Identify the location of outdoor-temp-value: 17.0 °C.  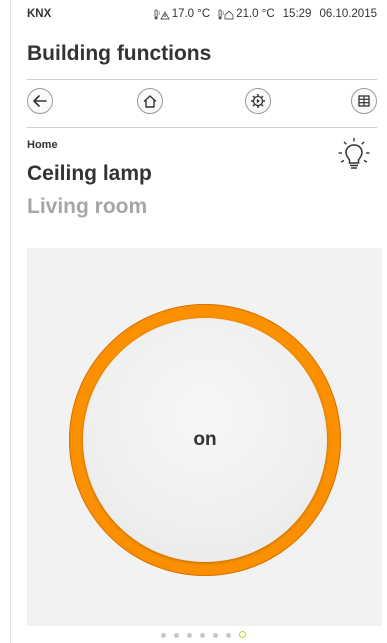
(191, 14).